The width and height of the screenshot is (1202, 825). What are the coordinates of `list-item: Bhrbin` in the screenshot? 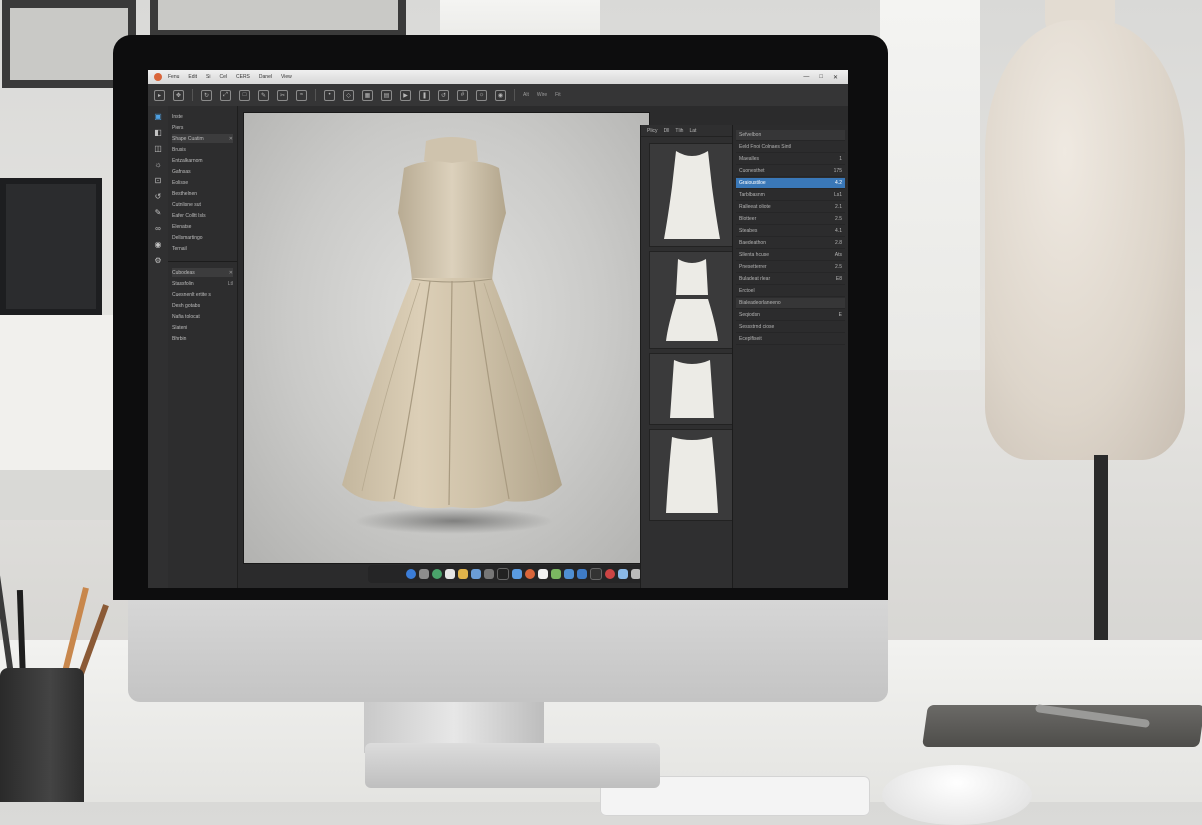 It's located at (202, 338).